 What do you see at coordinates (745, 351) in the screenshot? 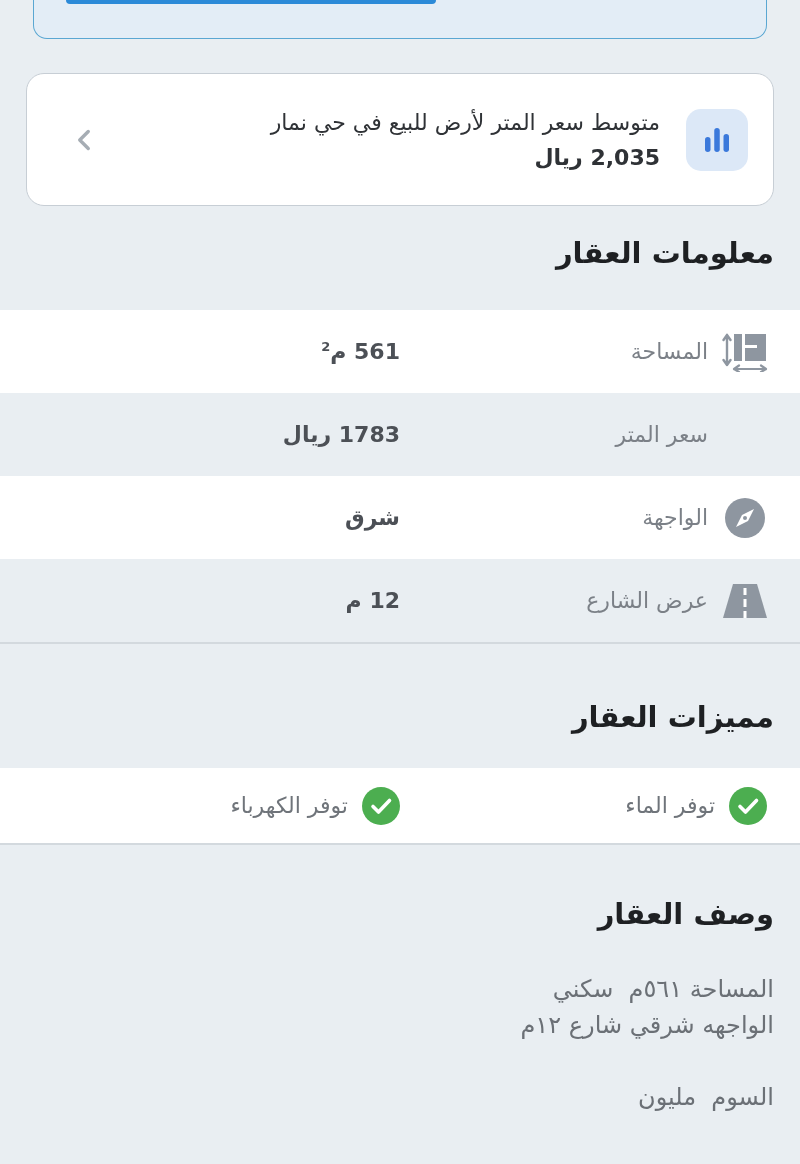
I see `floor-plan-icon` at bounding box center [745, 351].